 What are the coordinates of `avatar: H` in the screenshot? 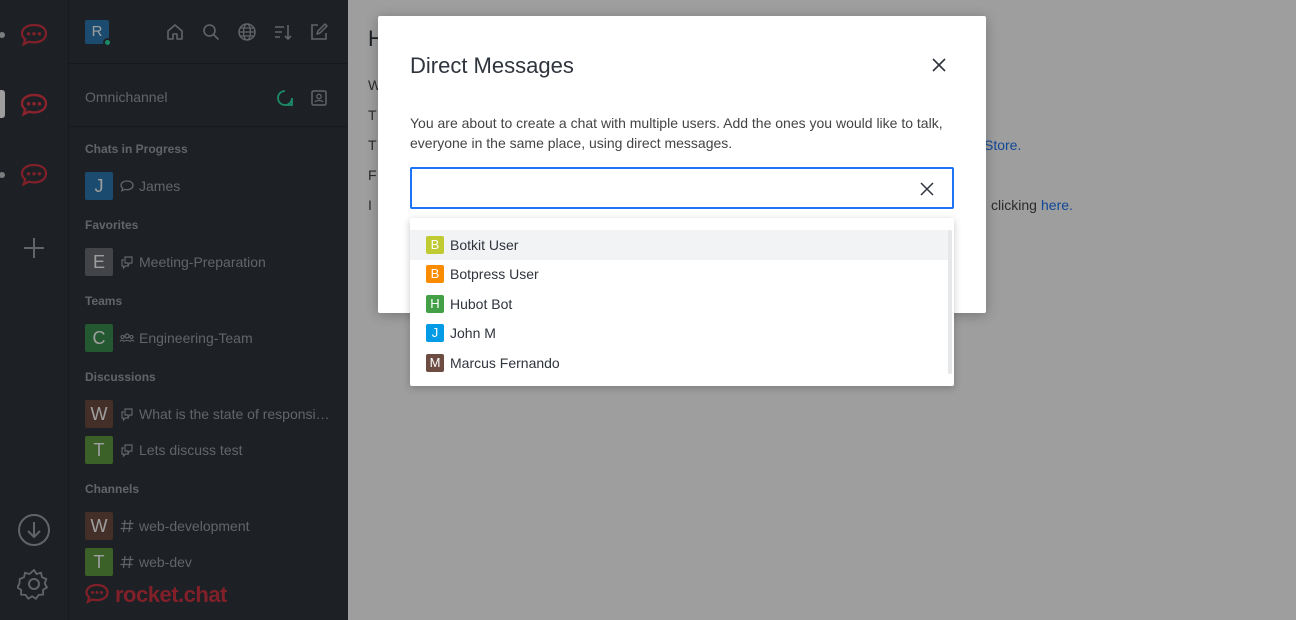 It's located at (435, 304).